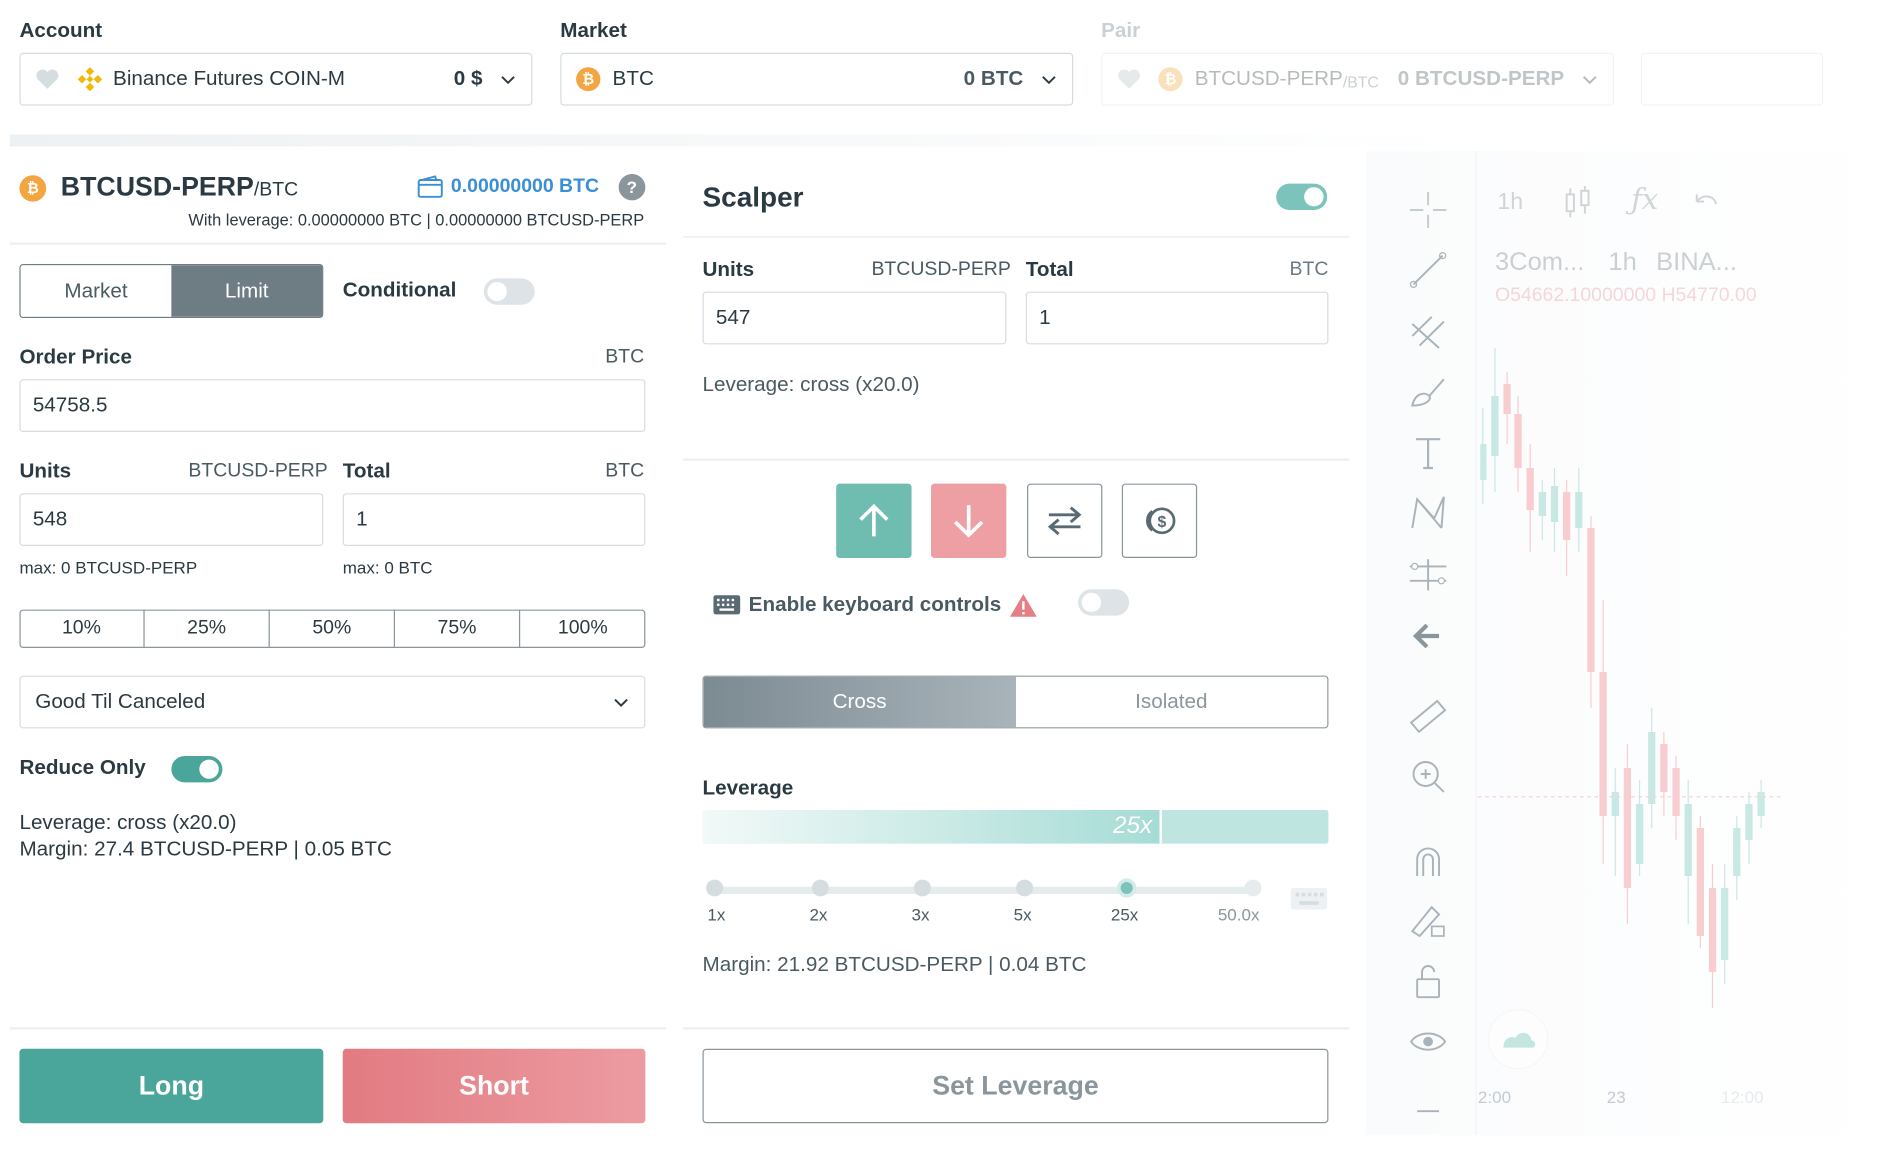 The image size is (1896, 1152). What do you see at coordinates (1742, 1097) in the screenshot?
I see `time-axis-label: 12:00` at bounding box center [1742, 1097].